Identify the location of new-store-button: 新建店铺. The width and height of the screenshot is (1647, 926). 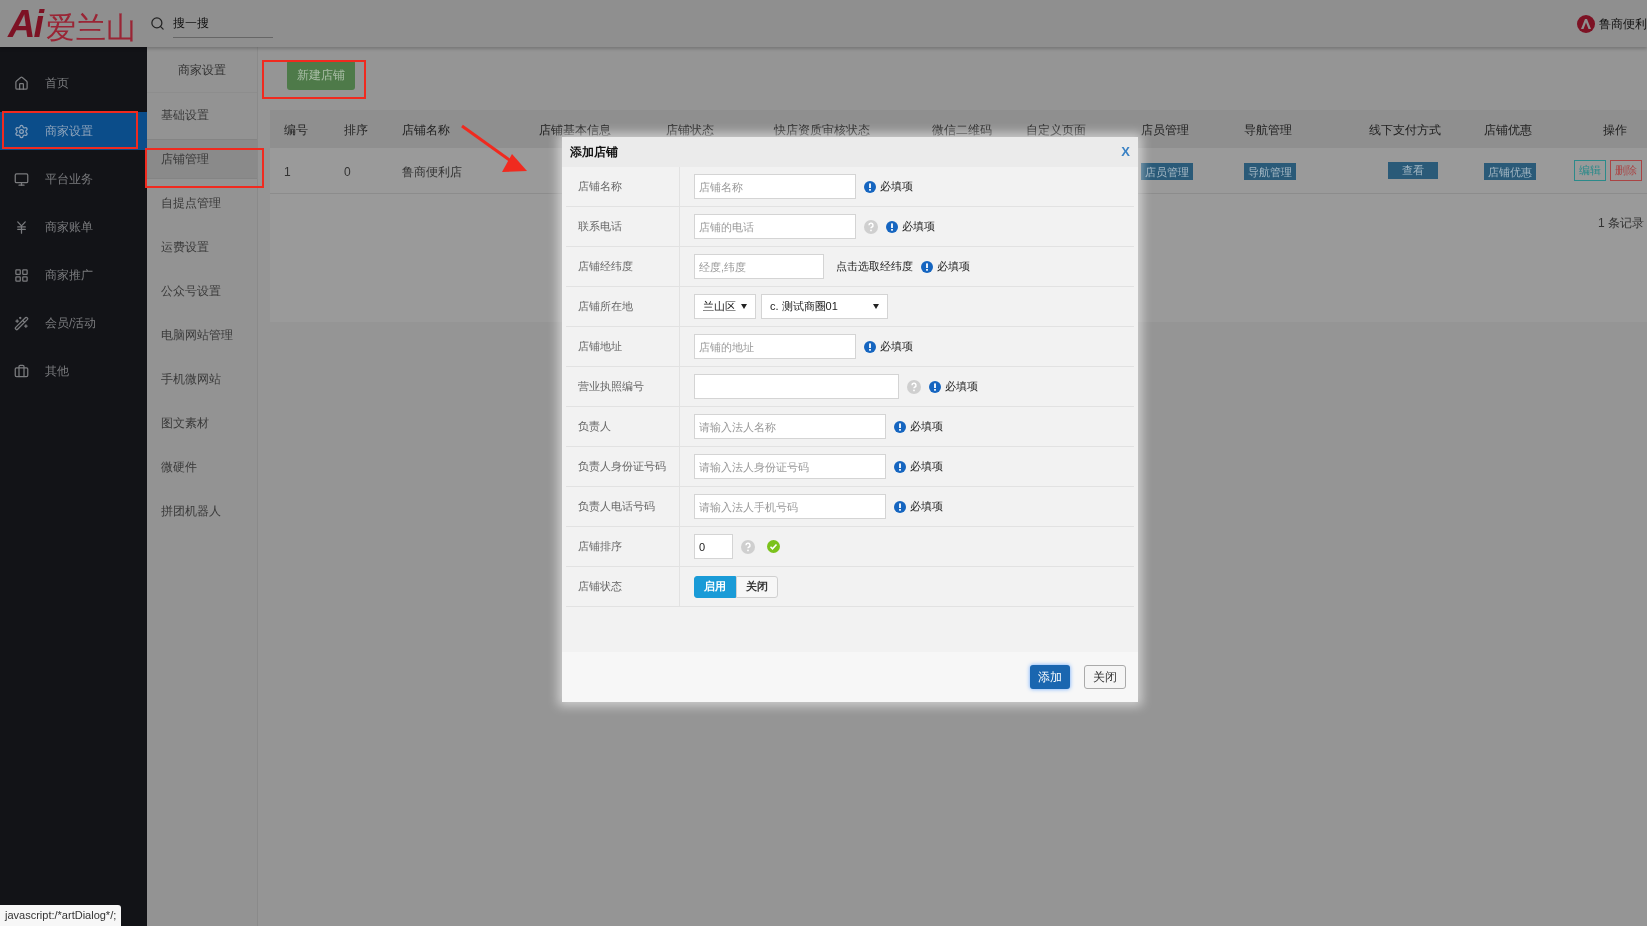
(321, 75).